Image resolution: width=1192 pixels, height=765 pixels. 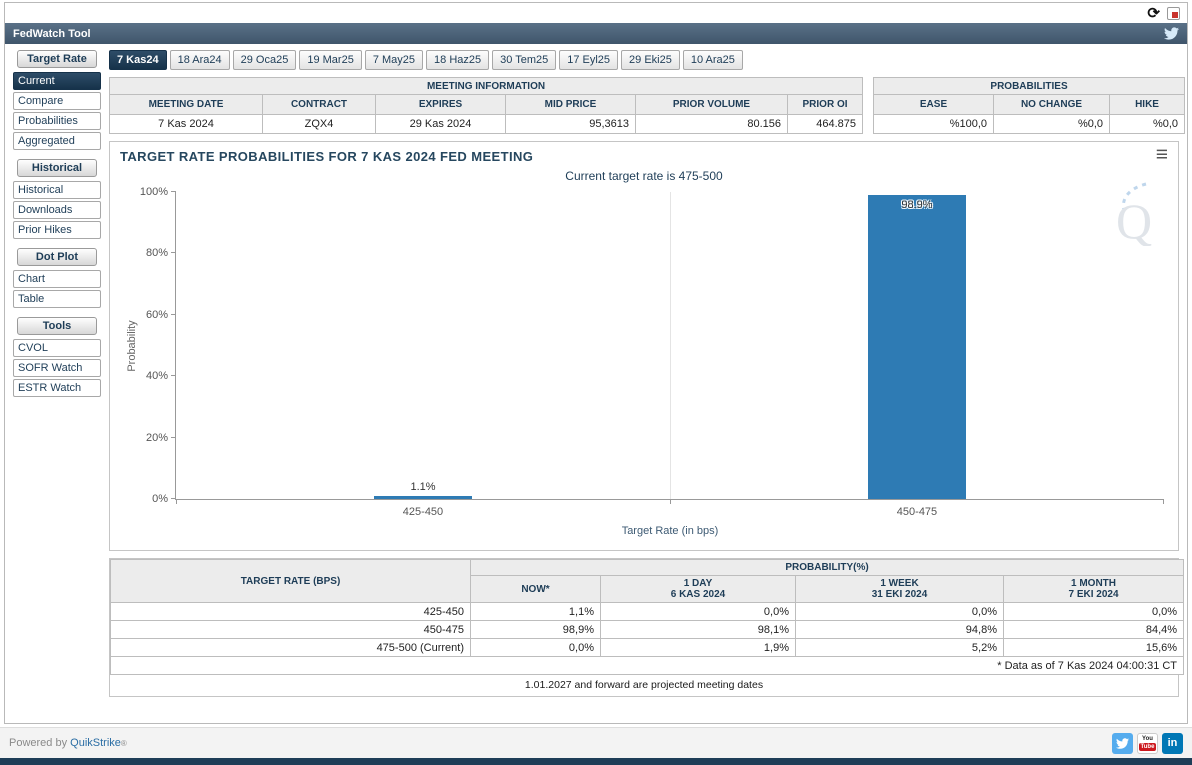 I want to click on social-icons: You Tube in, so click(x=1147, y=743).